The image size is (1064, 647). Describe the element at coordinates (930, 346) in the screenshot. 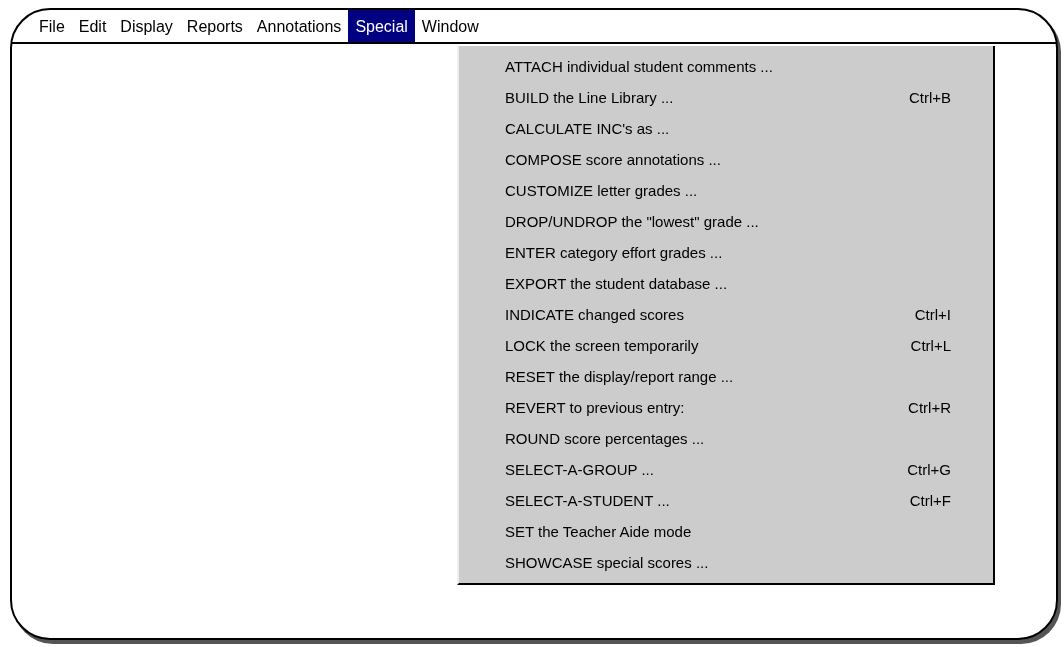

I see `shortcut-label: Ctrl+L` at that location.